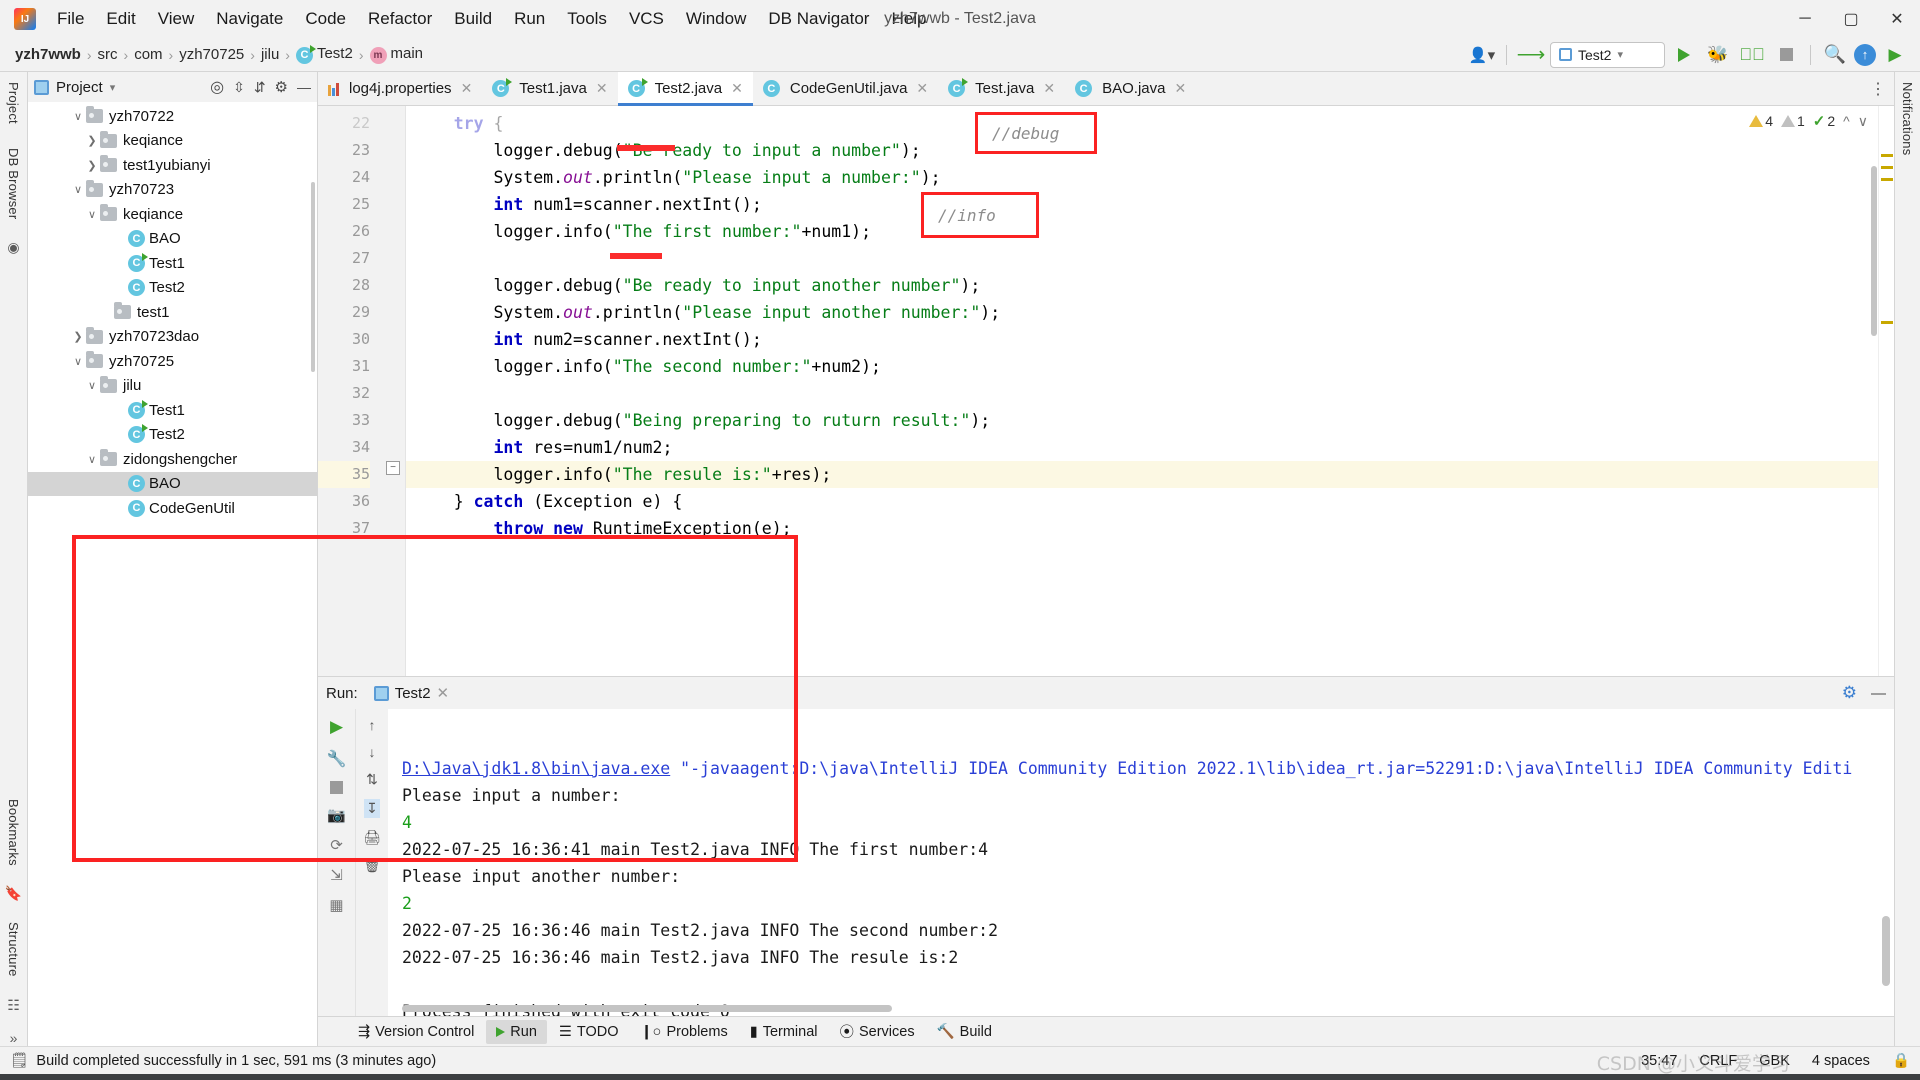 This screenshot has height=1080, width=1920. What do you see at coordinates (1774, 1061) in the screenshot?
I see `file-encoding: GBK` at bounding box center [1774, 1061].